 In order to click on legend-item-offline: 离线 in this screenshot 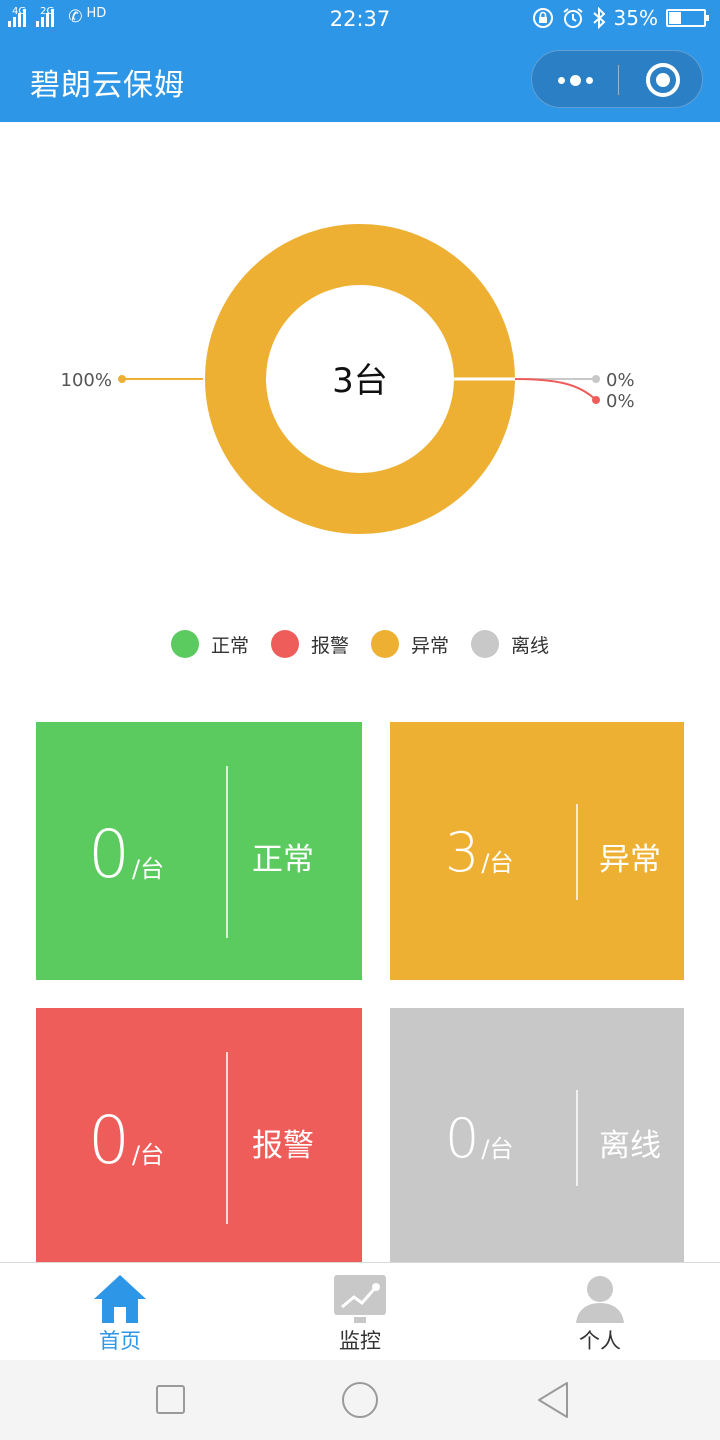, I will do `click(510, 644)`.